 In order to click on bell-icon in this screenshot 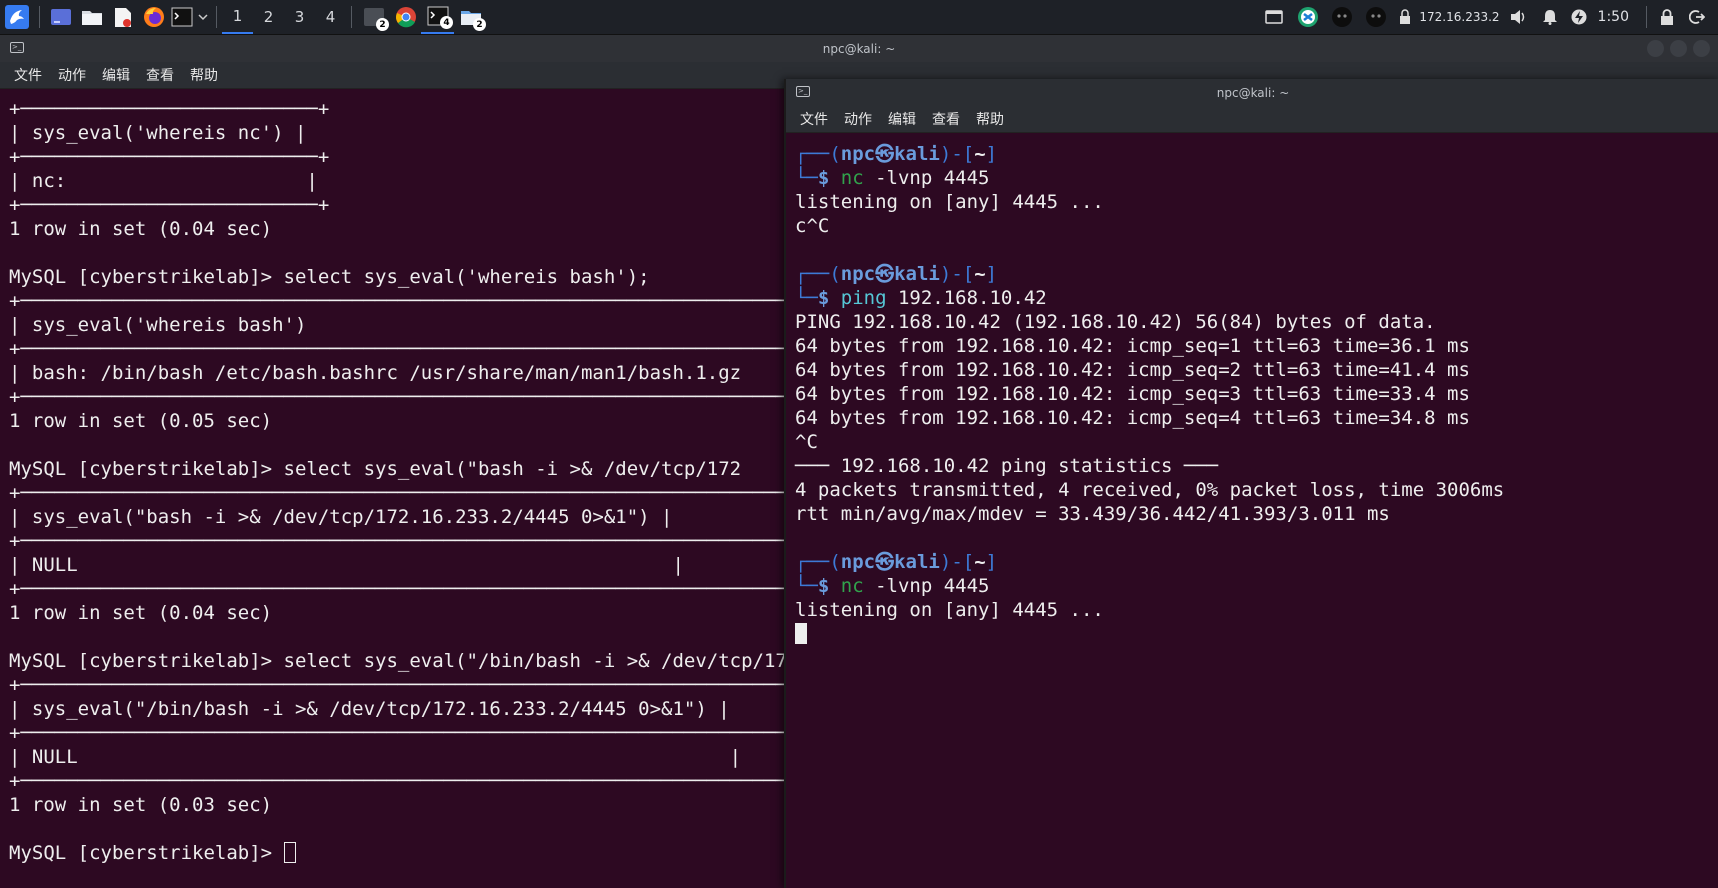, I will do `click(1549, 17)`.